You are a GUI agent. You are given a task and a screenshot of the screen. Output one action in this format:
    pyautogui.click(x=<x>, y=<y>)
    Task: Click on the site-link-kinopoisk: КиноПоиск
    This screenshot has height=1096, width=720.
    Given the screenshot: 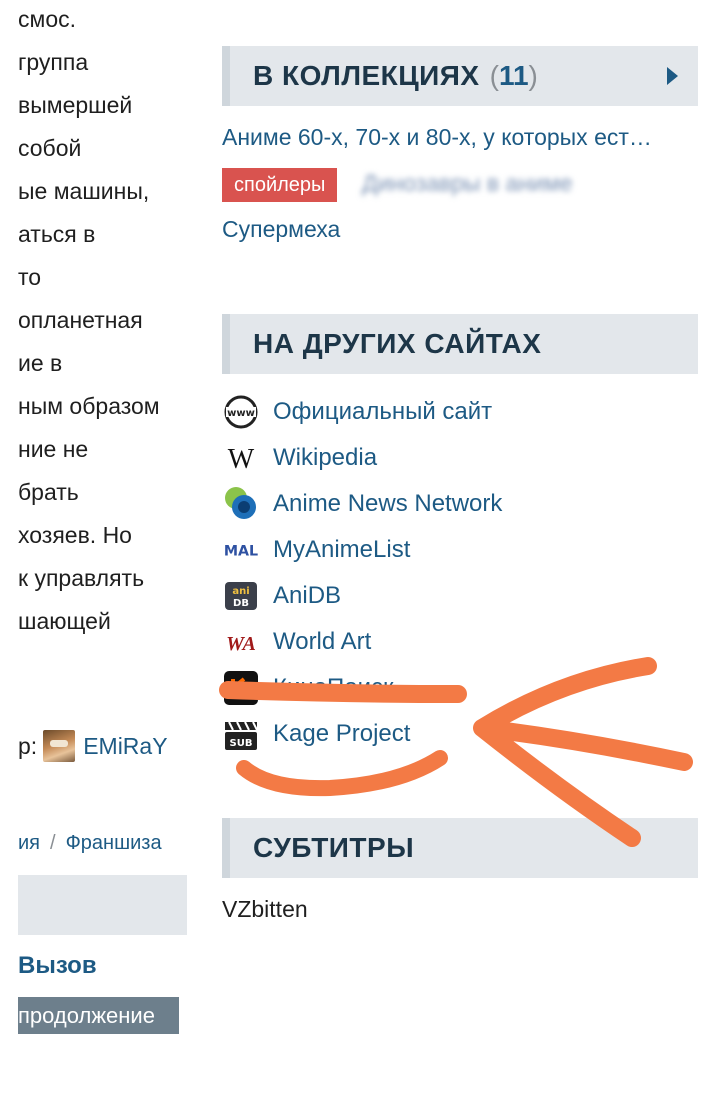 What is the action you would take?
    pyautogui.click(x=308, y=688)
    